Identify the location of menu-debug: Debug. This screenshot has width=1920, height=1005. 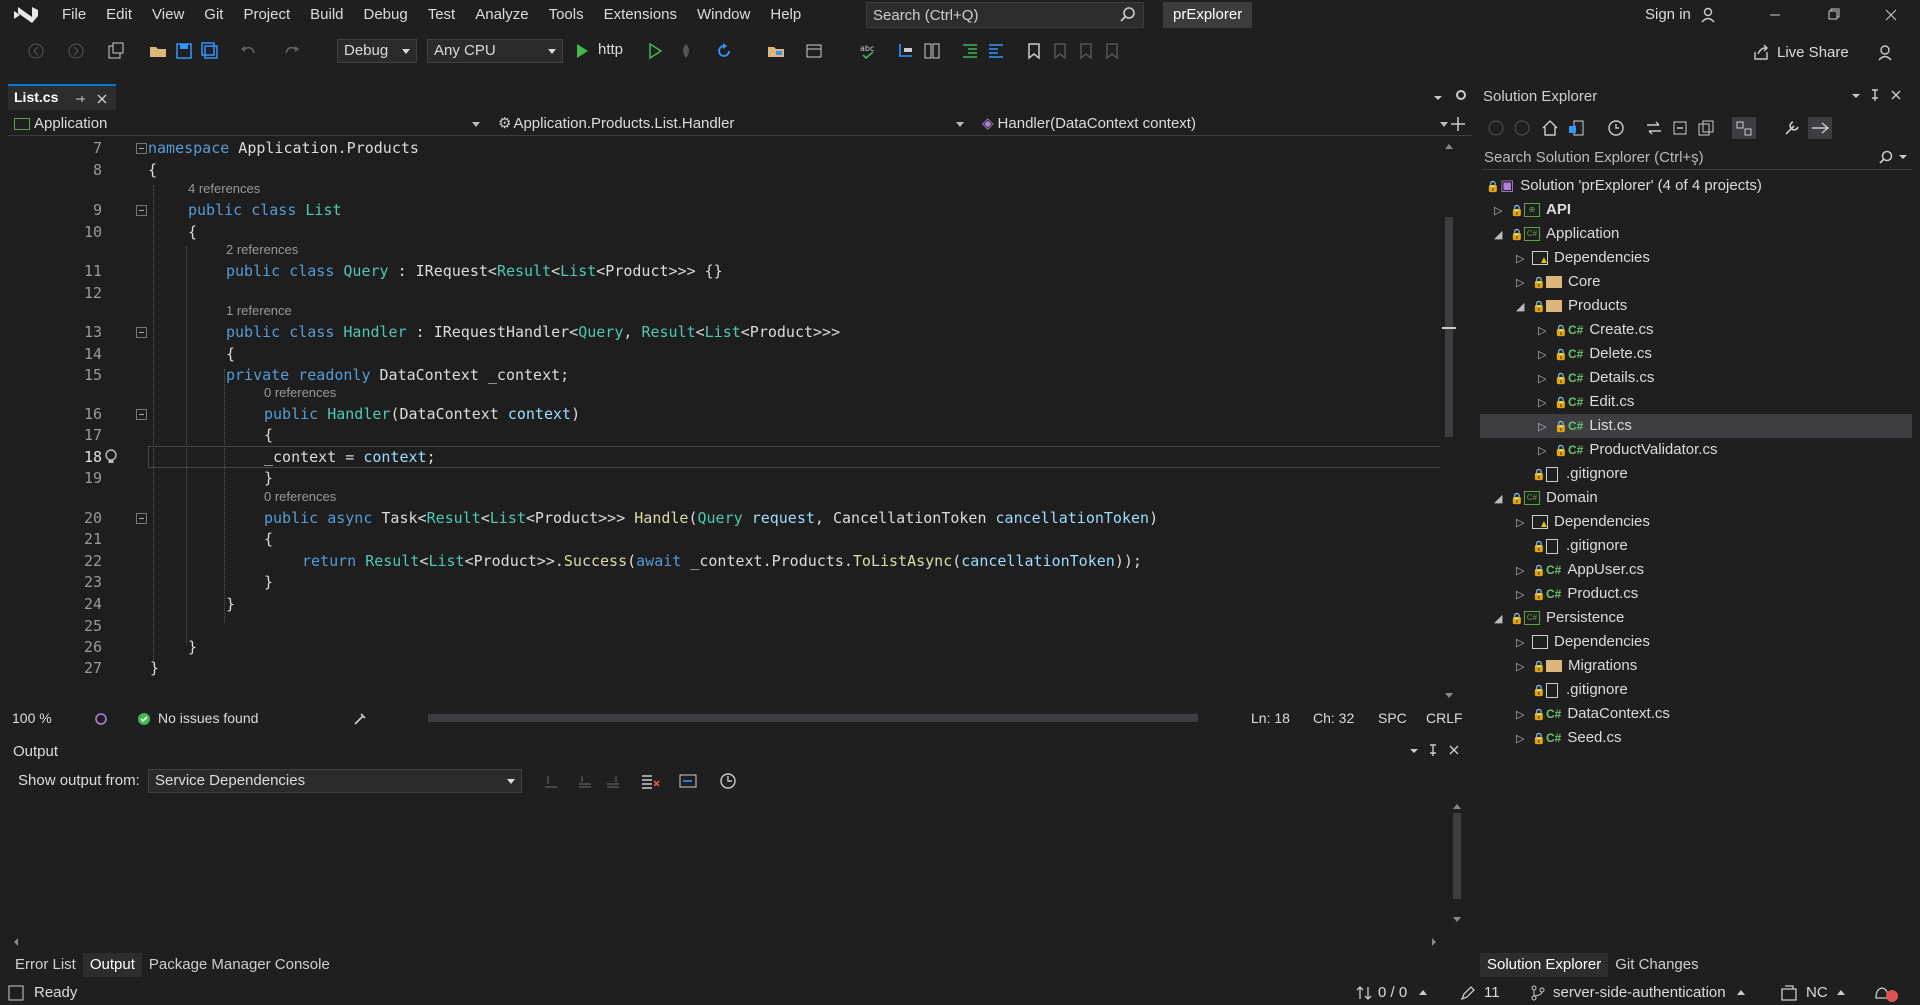
(386, 15).